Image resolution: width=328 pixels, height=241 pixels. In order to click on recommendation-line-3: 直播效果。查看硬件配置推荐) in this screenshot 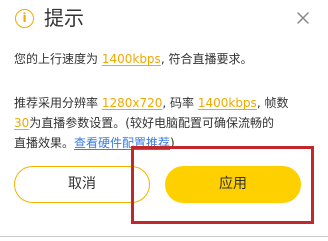, I will do `click(164, 143)`.